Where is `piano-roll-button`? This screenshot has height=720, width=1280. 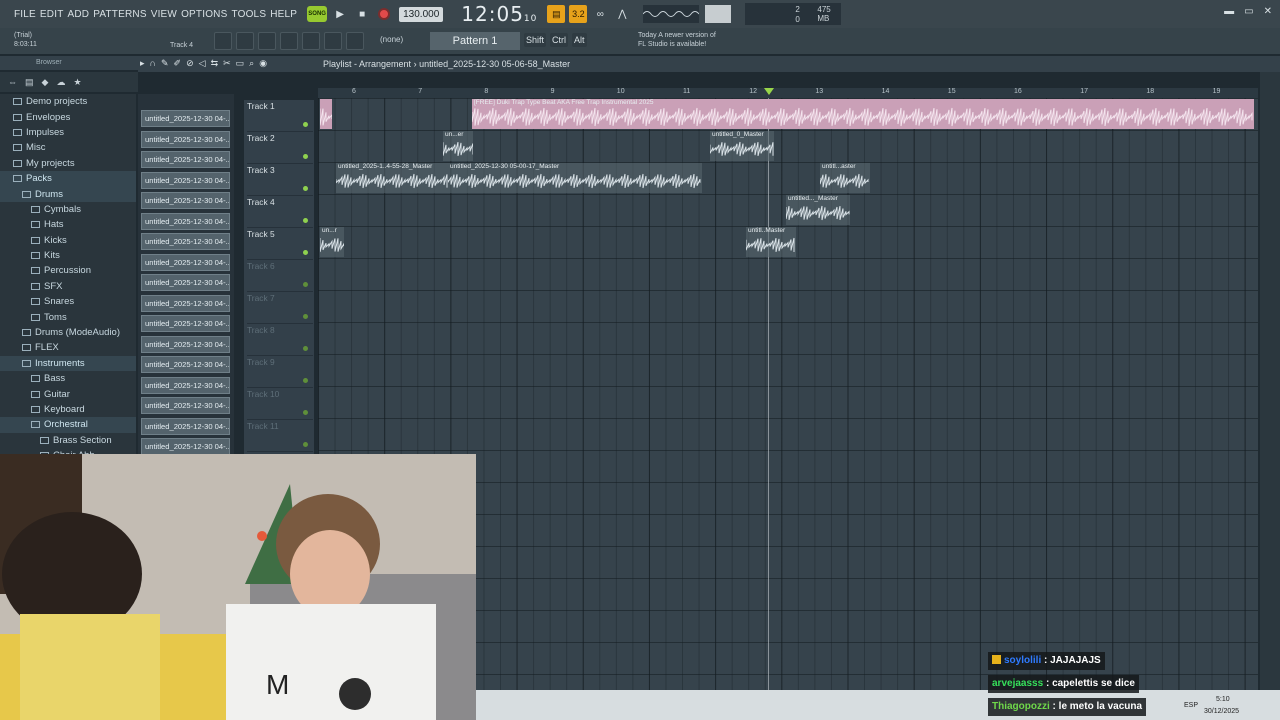 piano-roll-button is located at coordinates (245, 41).